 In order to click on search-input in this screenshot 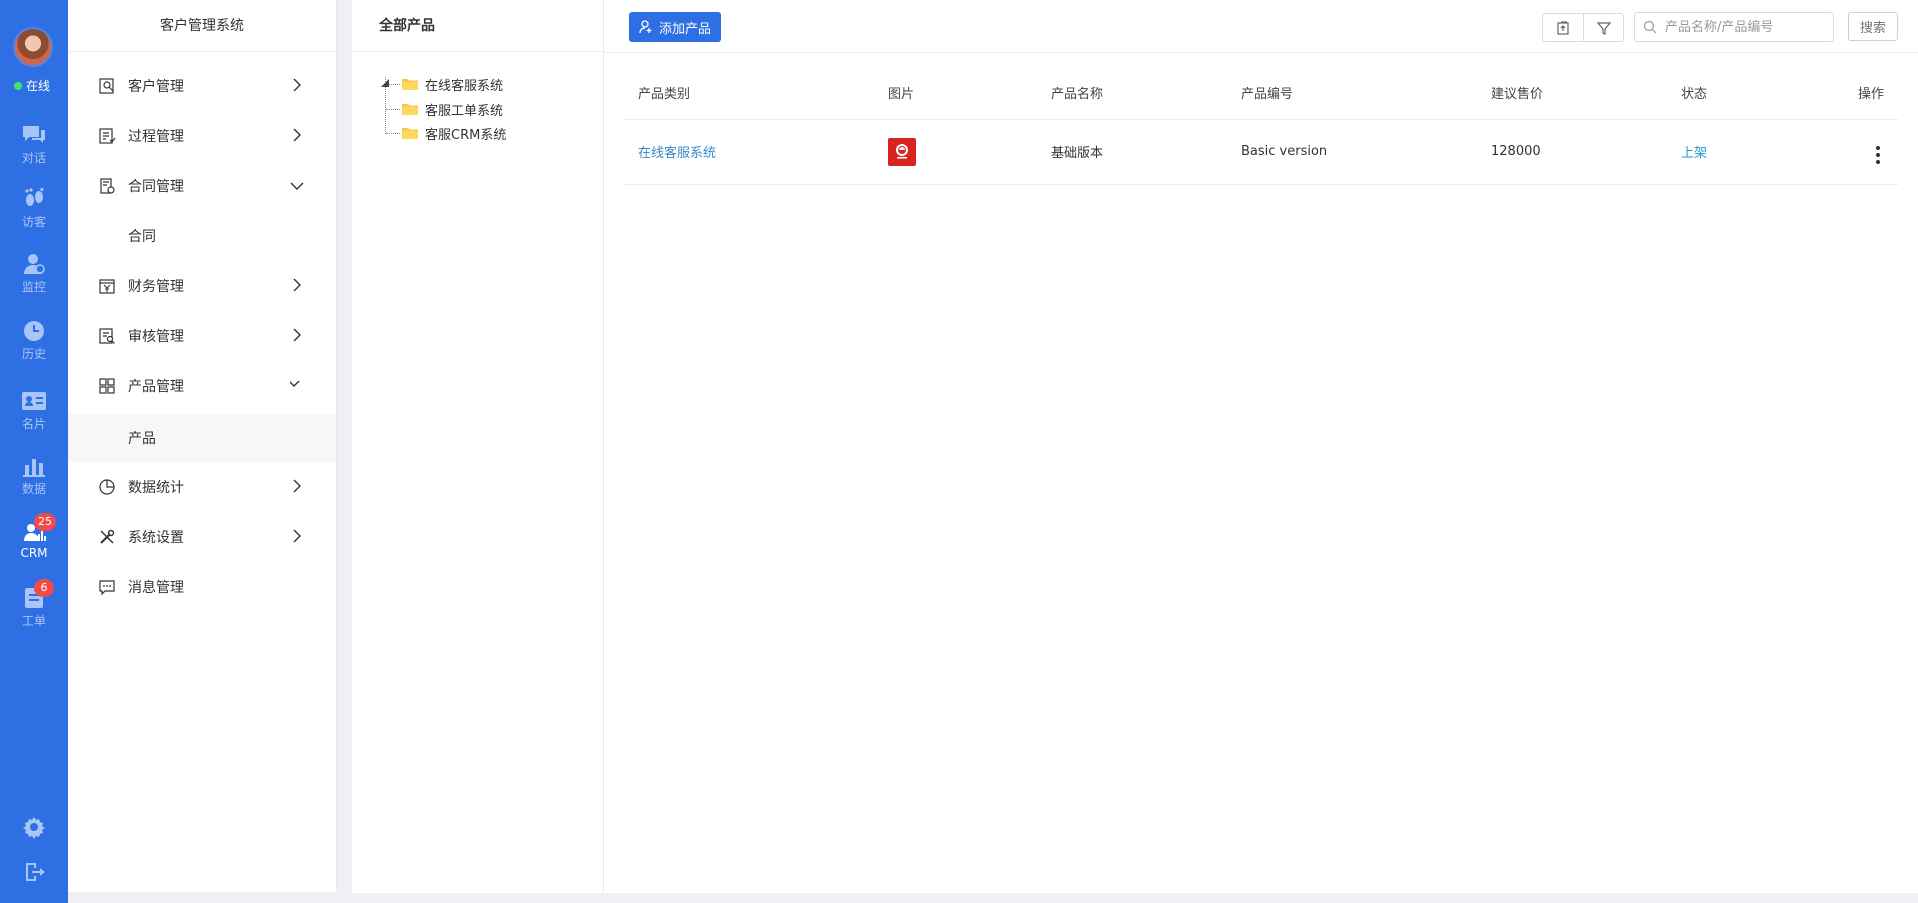, I will do `click(1745, 27)`.